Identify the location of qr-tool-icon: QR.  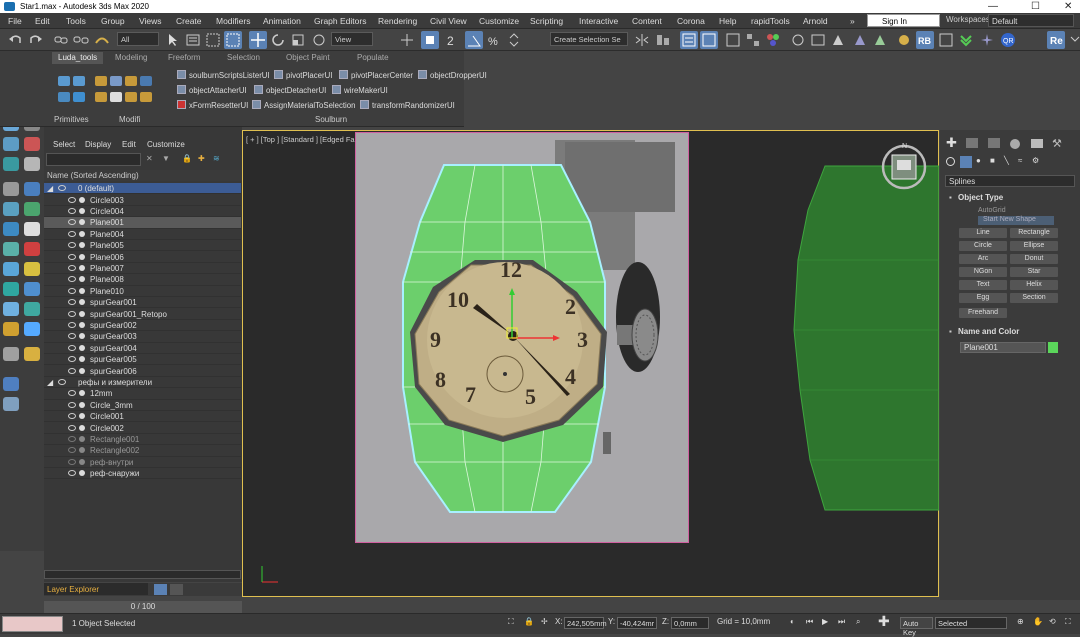
(1008, 40).